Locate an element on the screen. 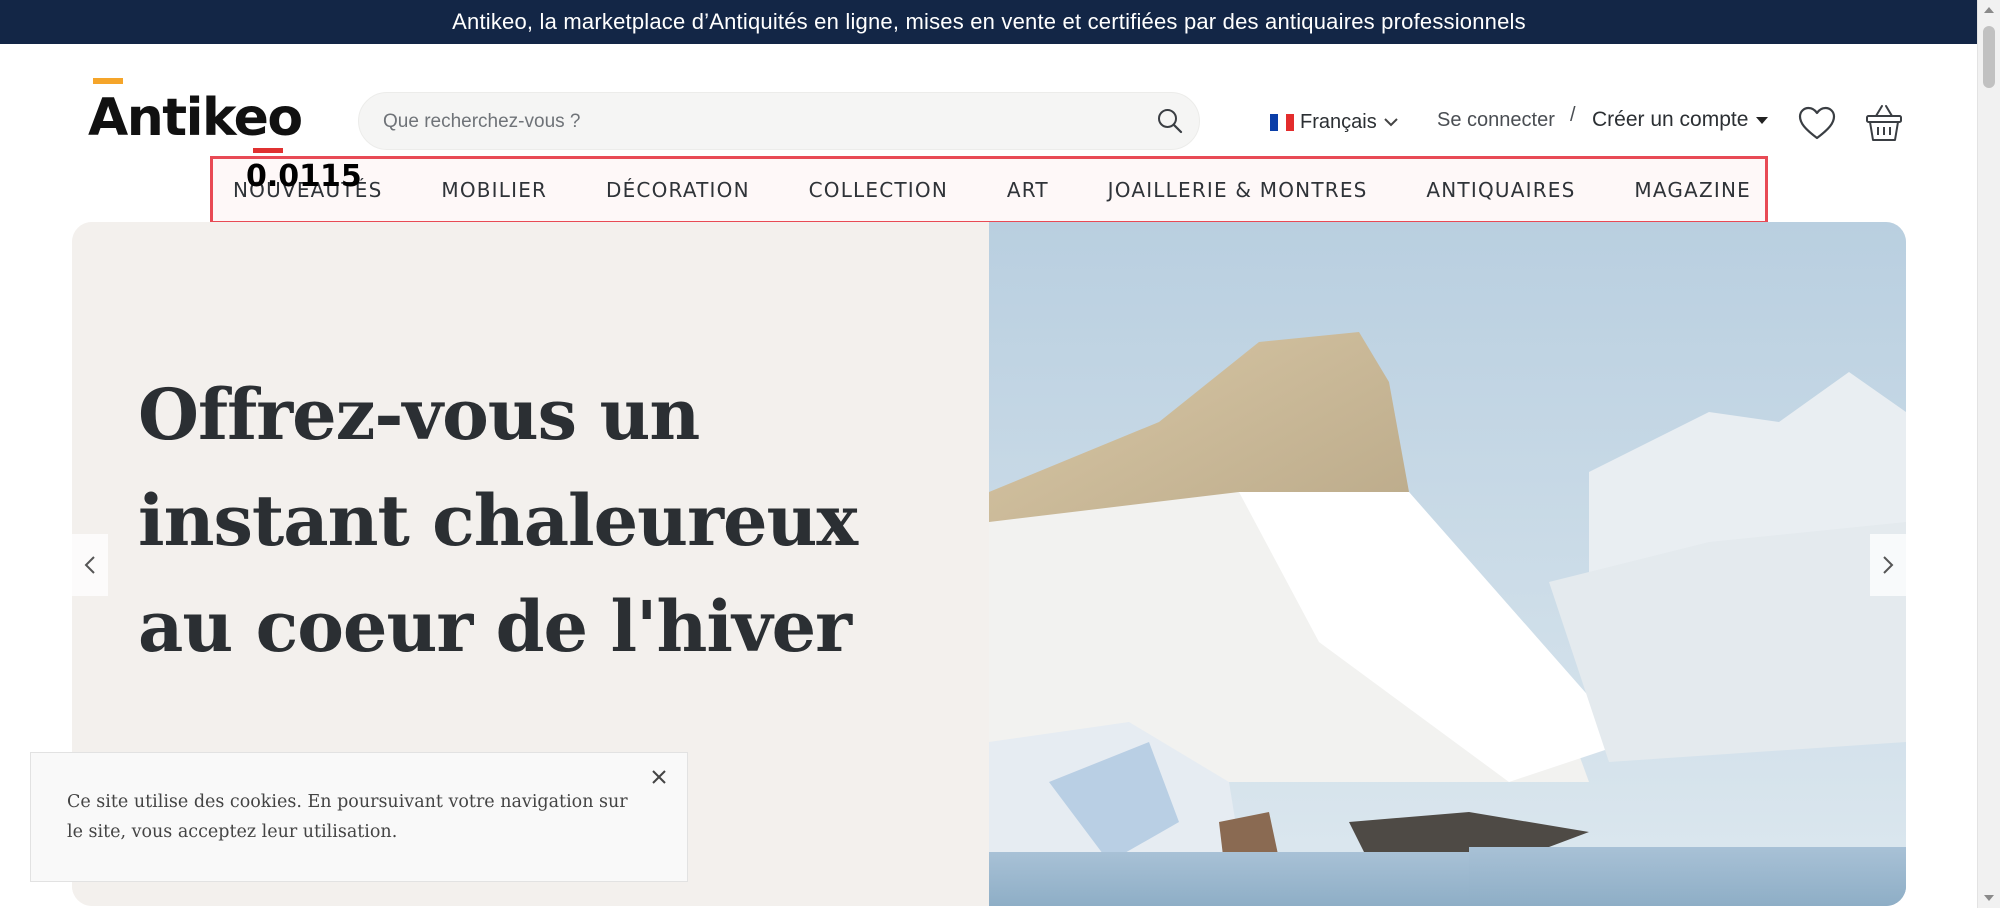 The height and width of the screenshot is (908, 2000). logo-text: Antikeo is located at coordinates (195, 118).